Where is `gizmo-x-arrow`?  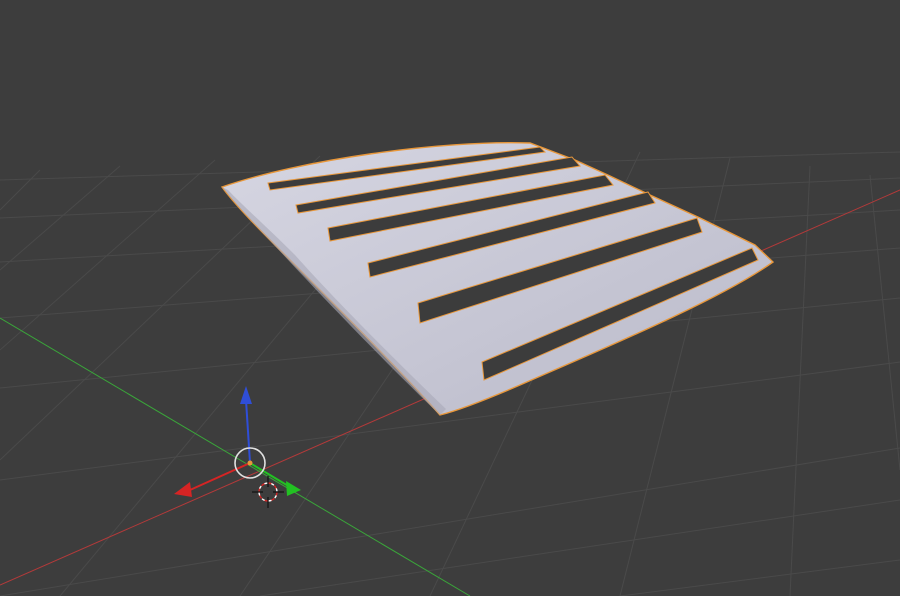
gizmo-x-arrow is located at coordinates (183, 489).